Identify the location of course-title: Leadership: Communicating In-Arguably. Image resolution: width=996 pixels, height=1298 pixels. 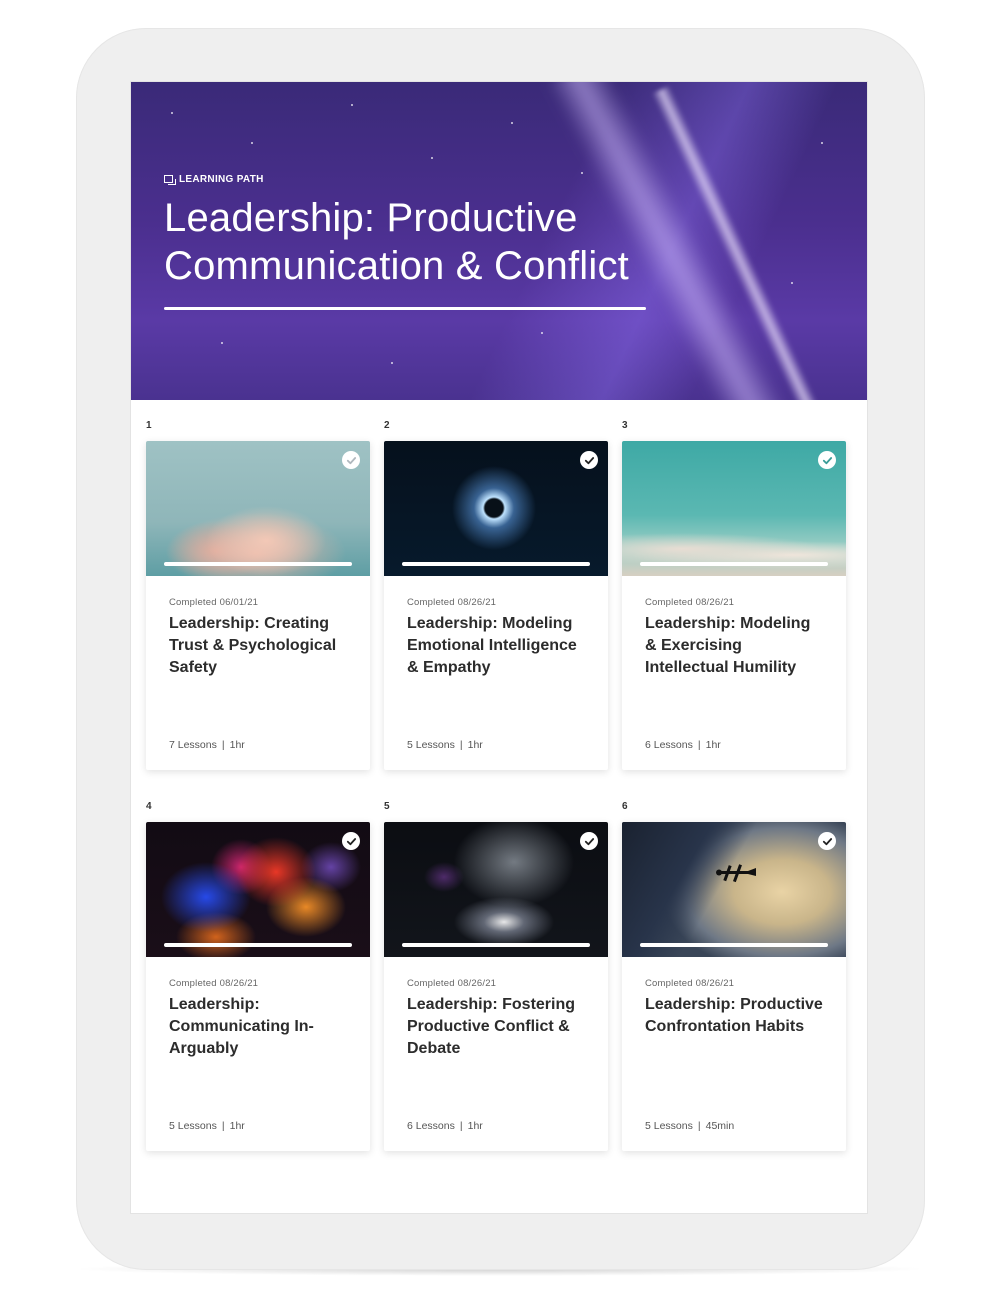
(259, 1027).